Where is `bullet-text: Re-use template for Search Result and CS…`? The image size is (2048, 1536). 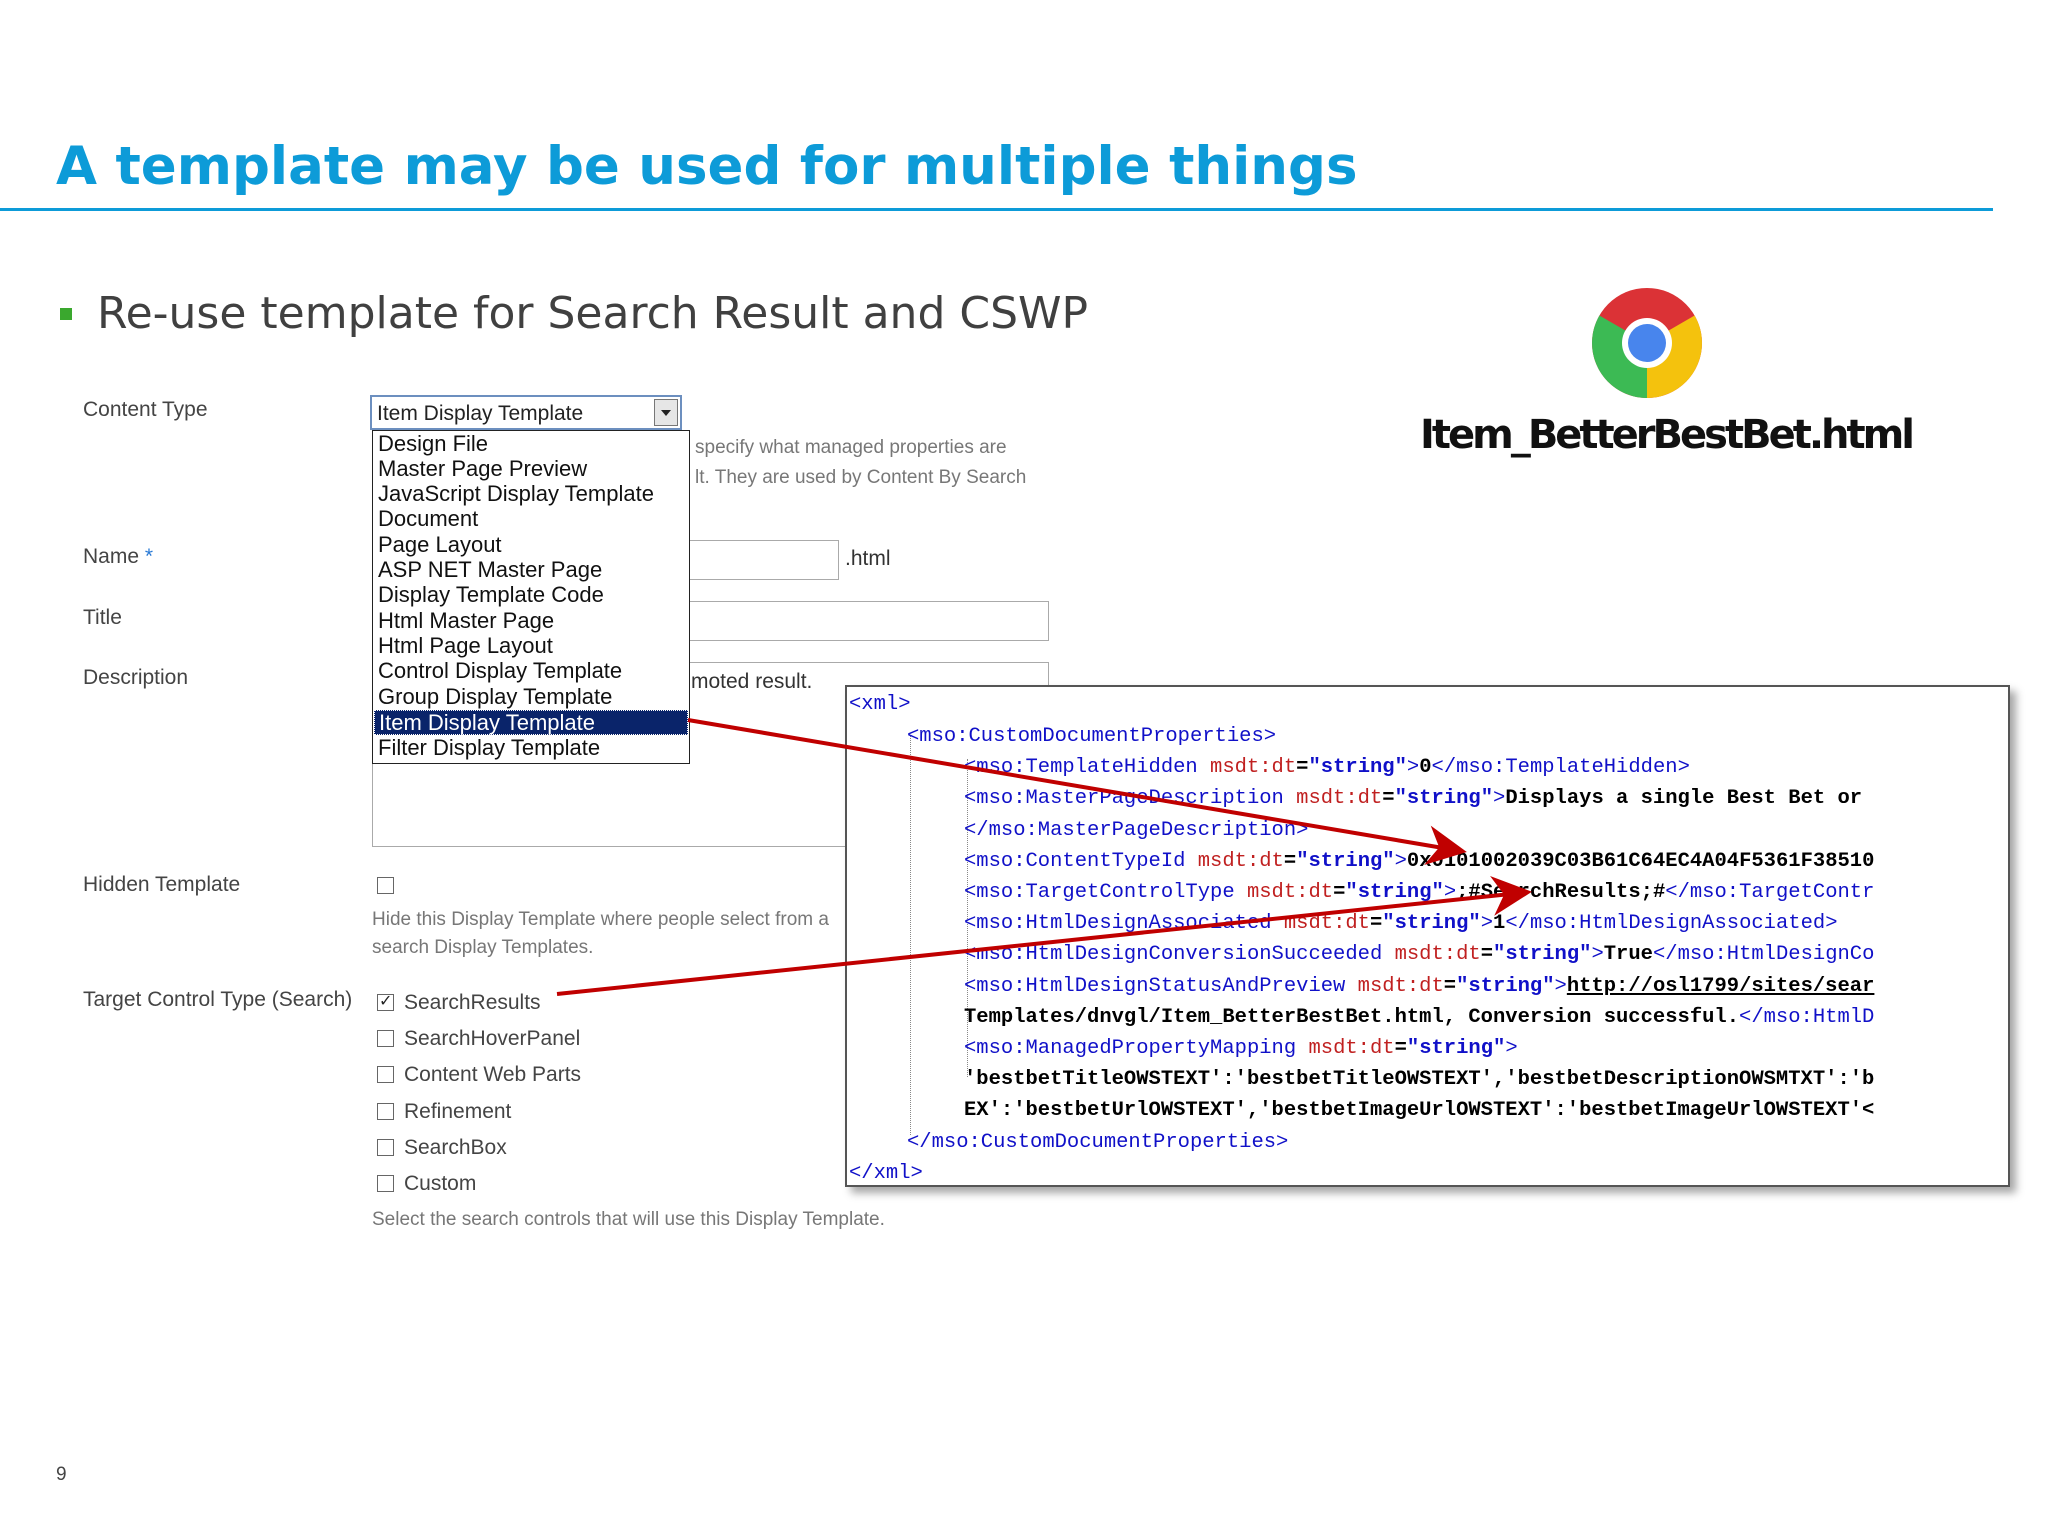 bullet-text: Re-use template for Search Result and CS… is located at coordinates (593, 313).